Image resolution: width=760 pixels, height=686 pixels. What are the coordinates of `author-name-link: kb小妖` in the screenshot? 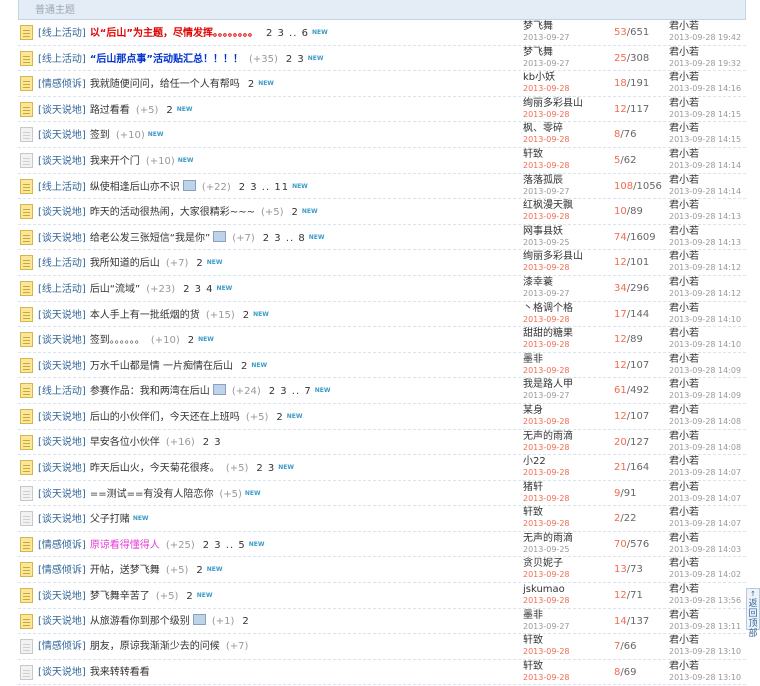 It's located at (568, 77).